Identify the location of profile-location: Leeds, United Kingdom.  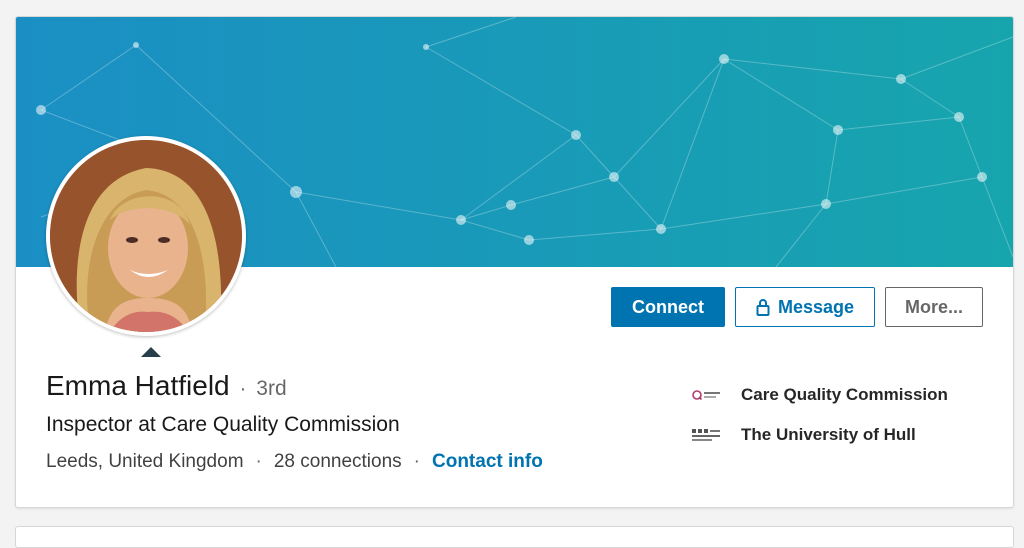
(145, 461).